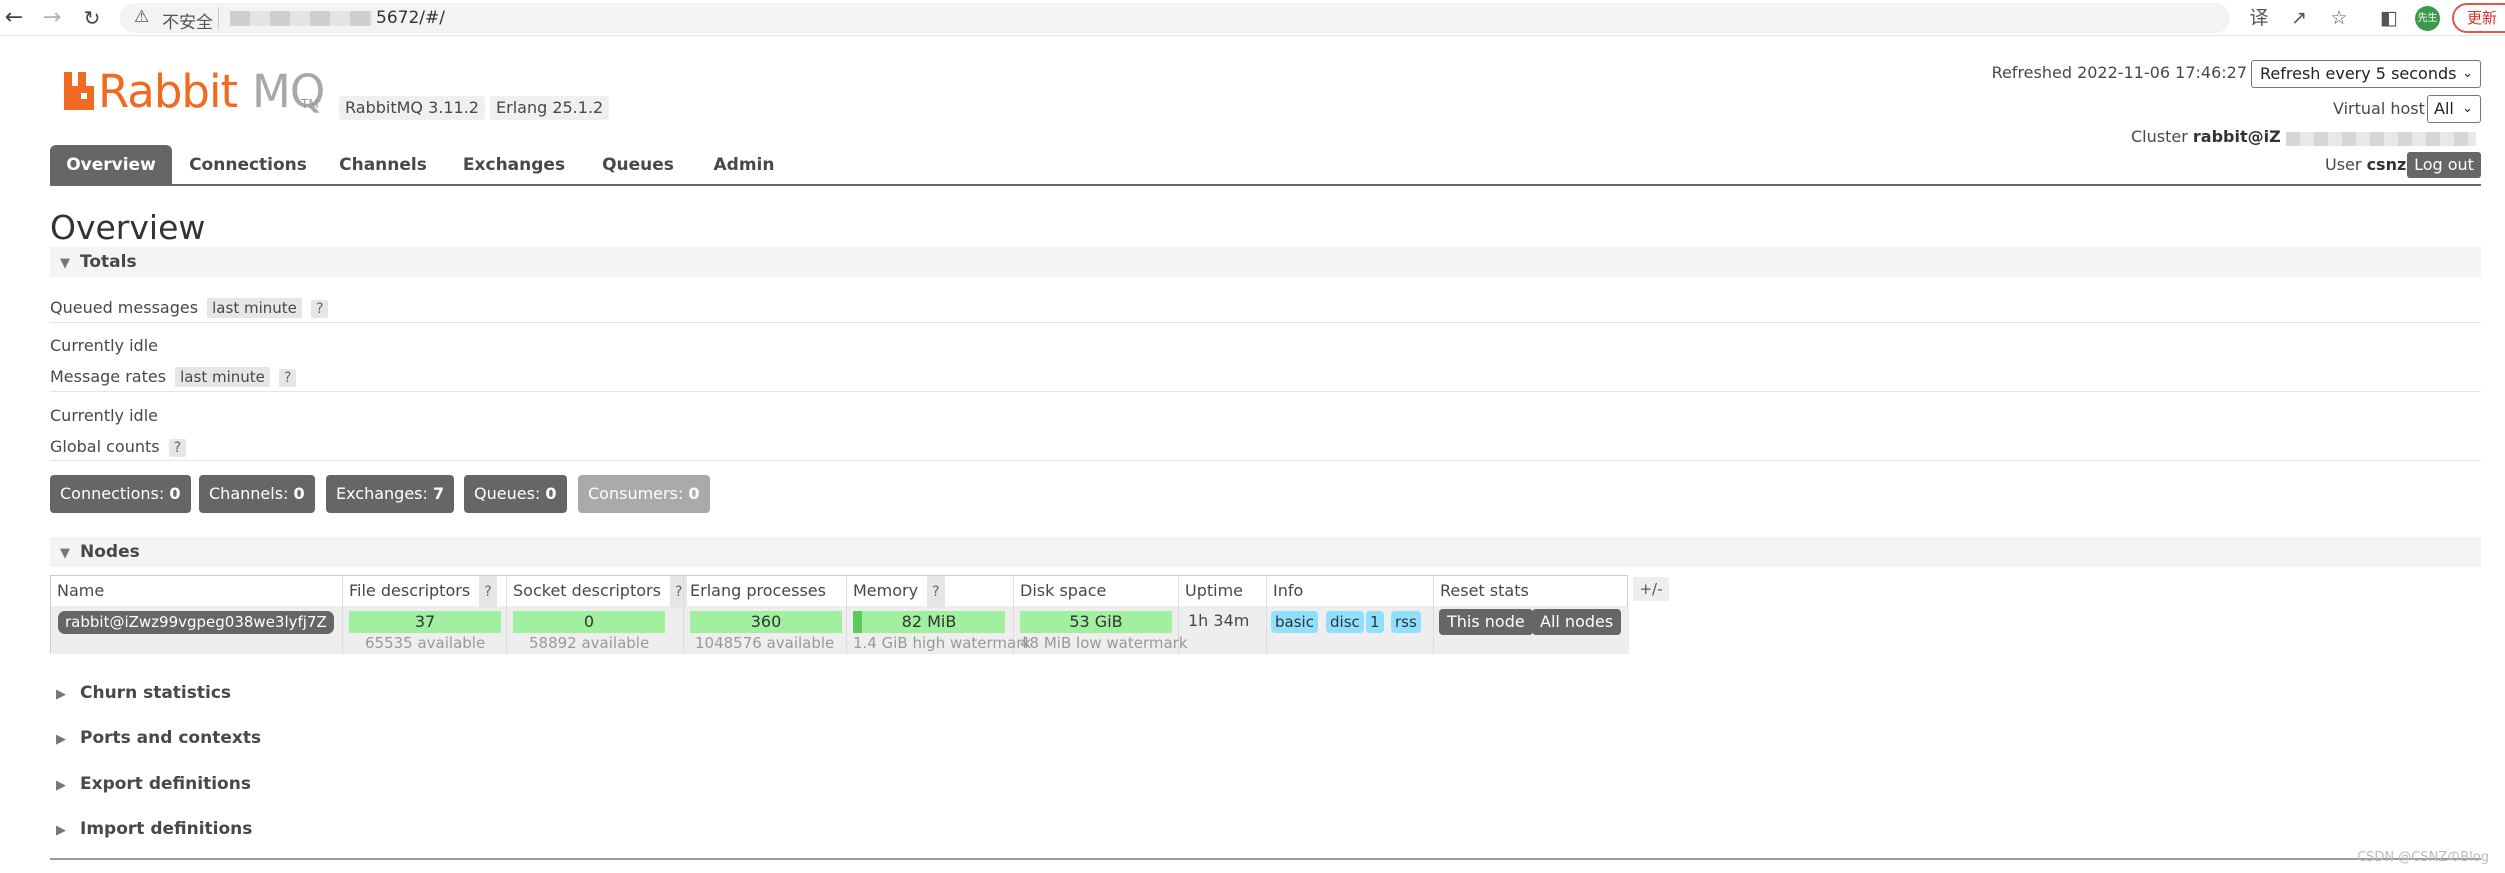 Image resolution: width=2505 pixels, height=873 pixels. What do you see at coordinates (108, 262) in the screenshot?
I see `totals-heading: Totals` at bounding box center [108, 262].